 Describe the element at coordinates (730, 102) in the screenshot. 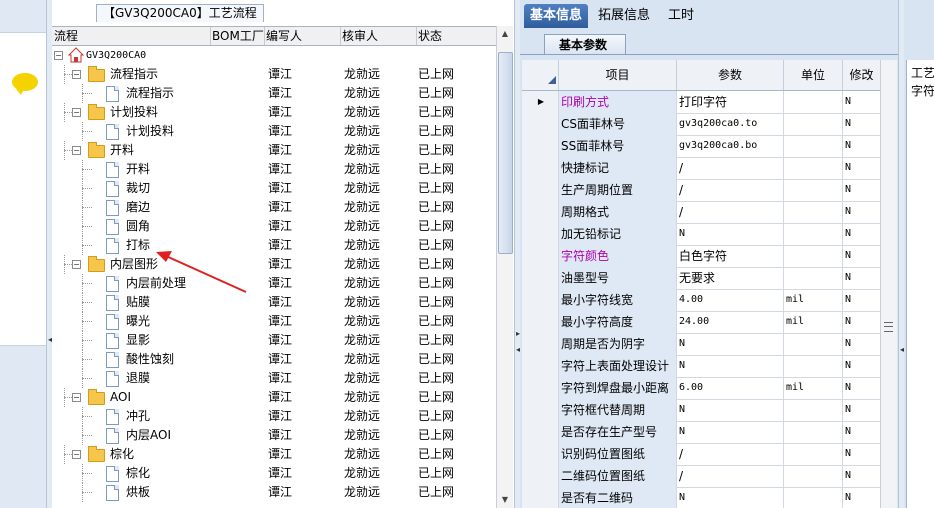

I see `param-value-cell: 打印字符` at that location.